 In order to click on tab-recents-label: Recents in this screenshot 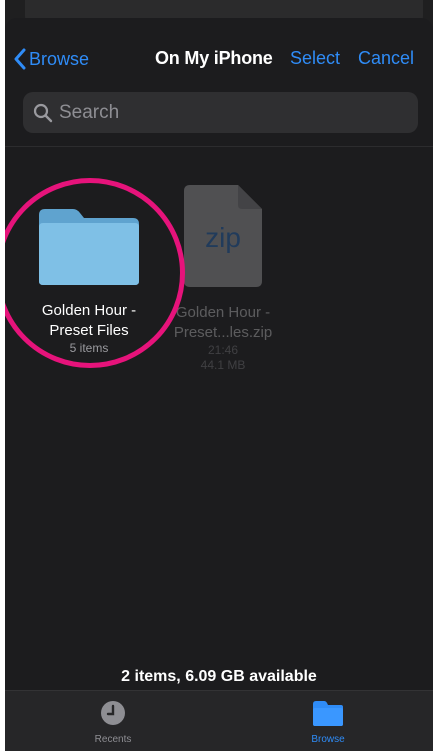, I will do `click(113, 739)`.